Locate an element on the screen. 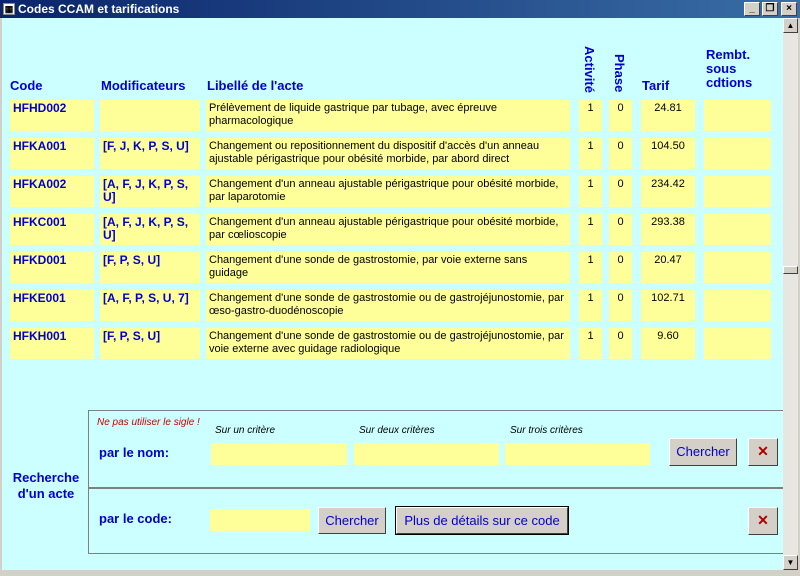 Image resolution: width=800 pixels, height=576 pixels. by-name-label: par le nom: is located at coordinates (134, 452).